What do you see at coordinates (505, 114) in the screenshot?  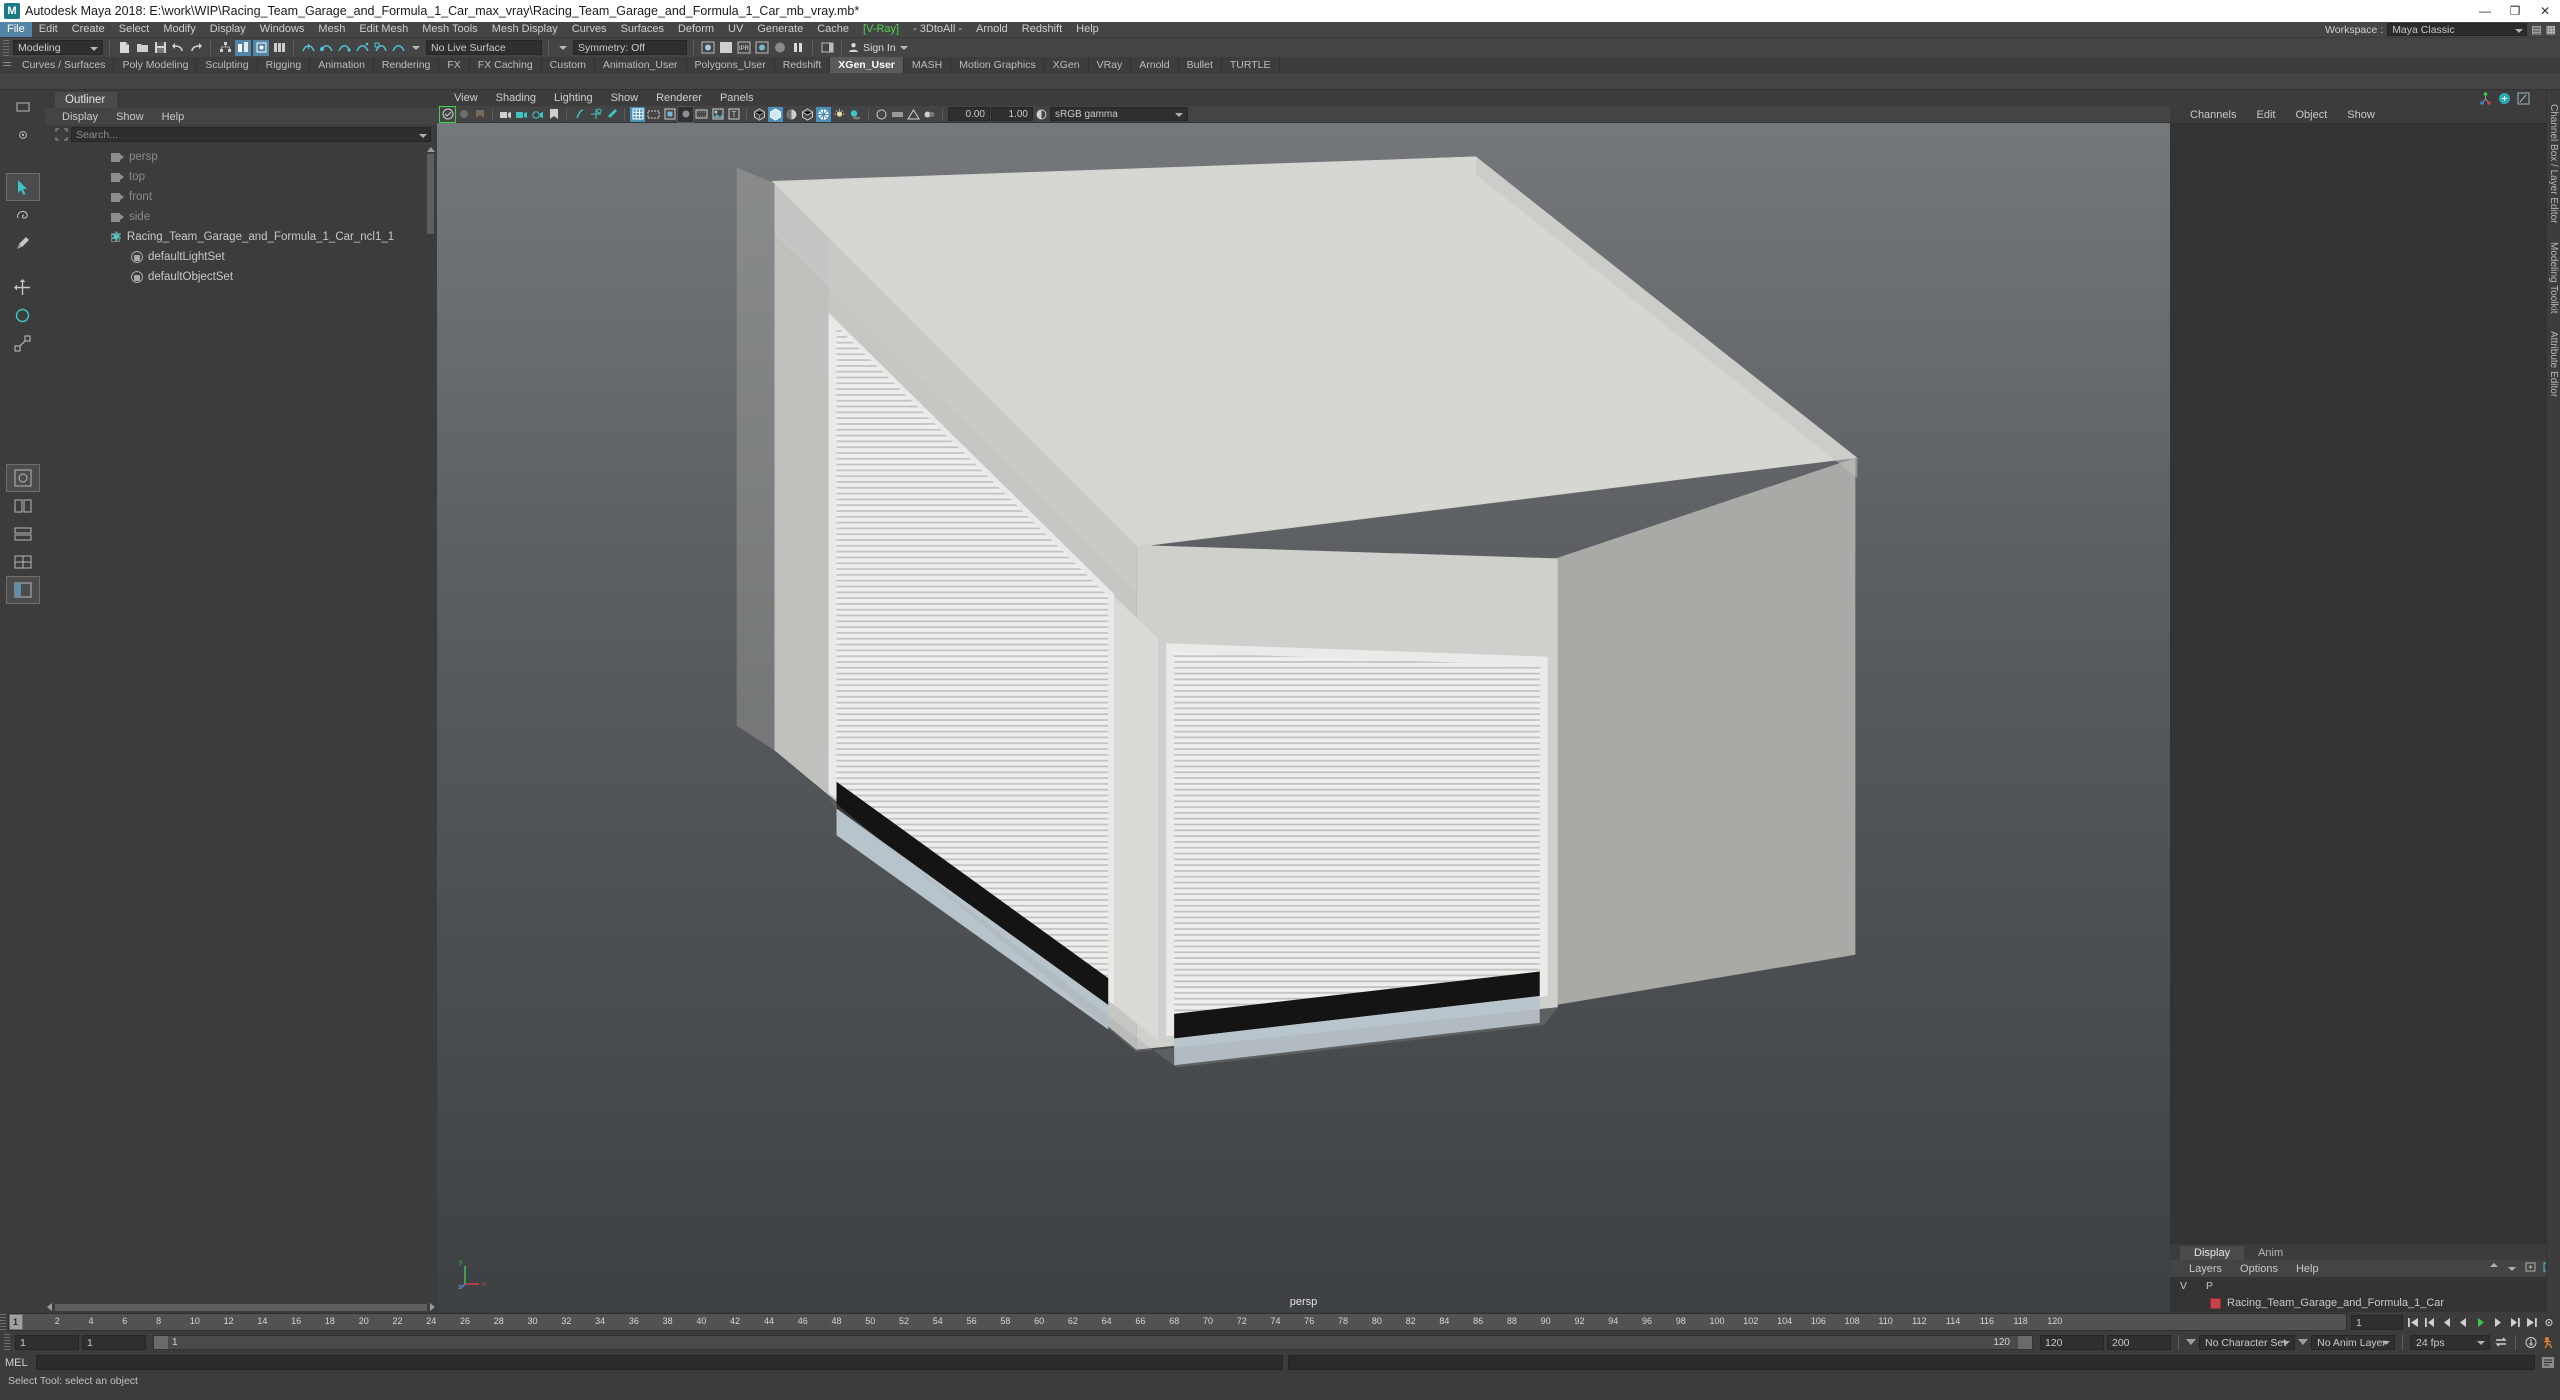 I see `camera-attributes-icon` at bounding box center [505, 114].